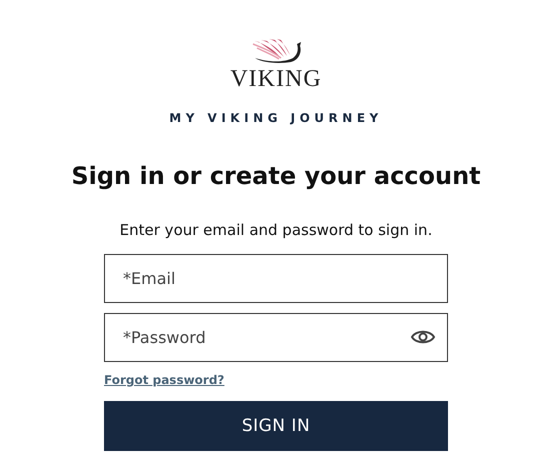 Image resolution: width=552 pixels, height=469 pixels. What do you see at coordinates (276, 79) in the screenshot?
I see `logo-wordmark: VIKING` at bounding box center [276, 79].